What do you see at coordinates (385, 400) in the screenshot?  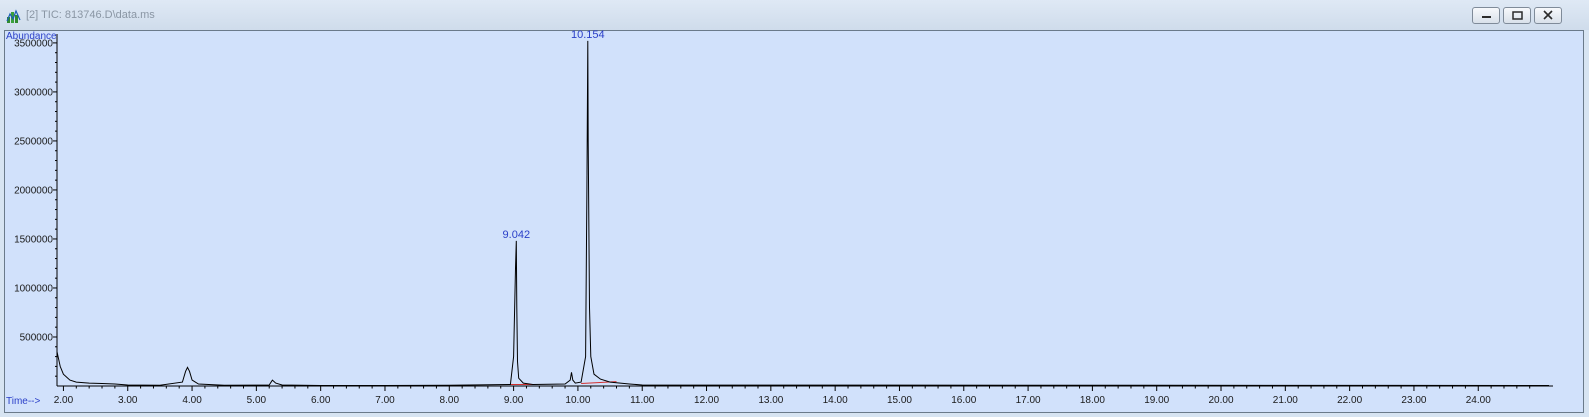 I see `x-tick-label: 7.00` at bounding box center [385, 400].